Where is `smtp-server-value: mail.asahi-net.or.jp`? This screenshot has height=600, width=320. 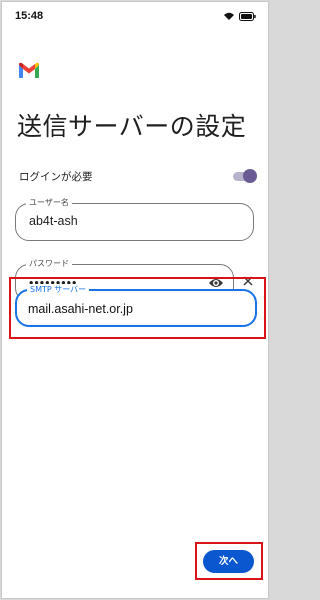 smtp-server-value: mail.asahi-net.or.jp is located at coordinates (80, 309).